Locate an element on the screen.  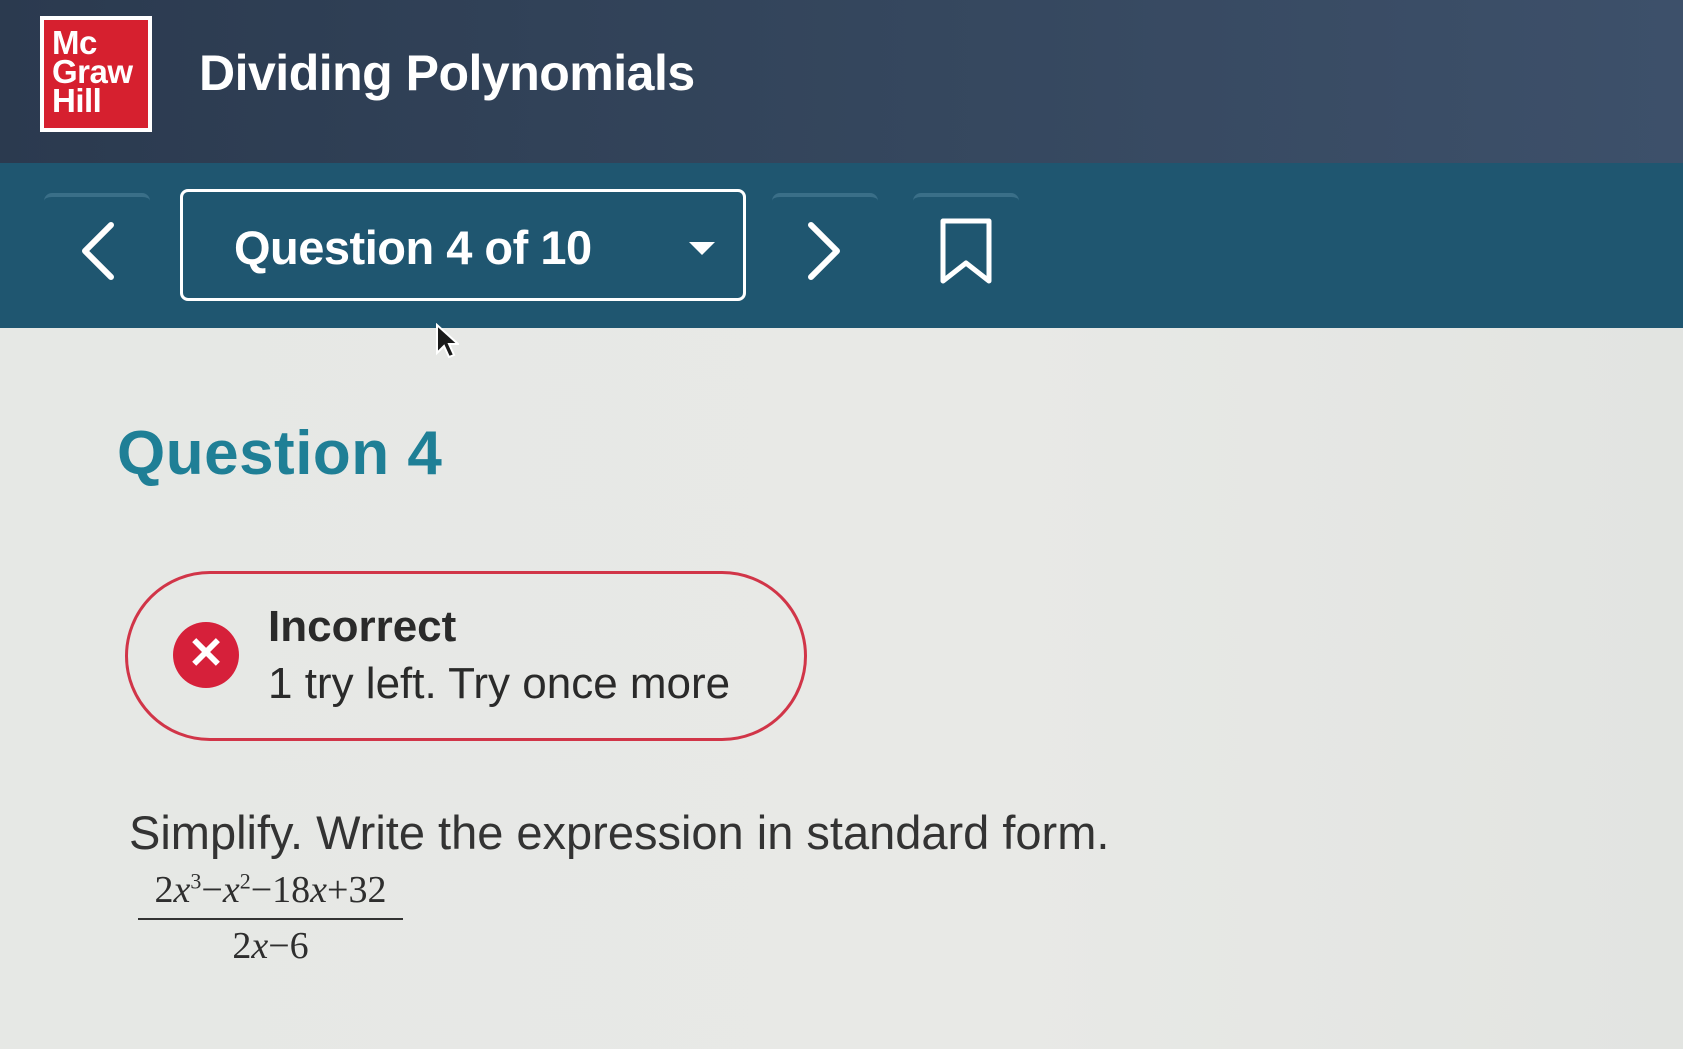
feedback-status: Incorrect is located at coordinates (362, 626).